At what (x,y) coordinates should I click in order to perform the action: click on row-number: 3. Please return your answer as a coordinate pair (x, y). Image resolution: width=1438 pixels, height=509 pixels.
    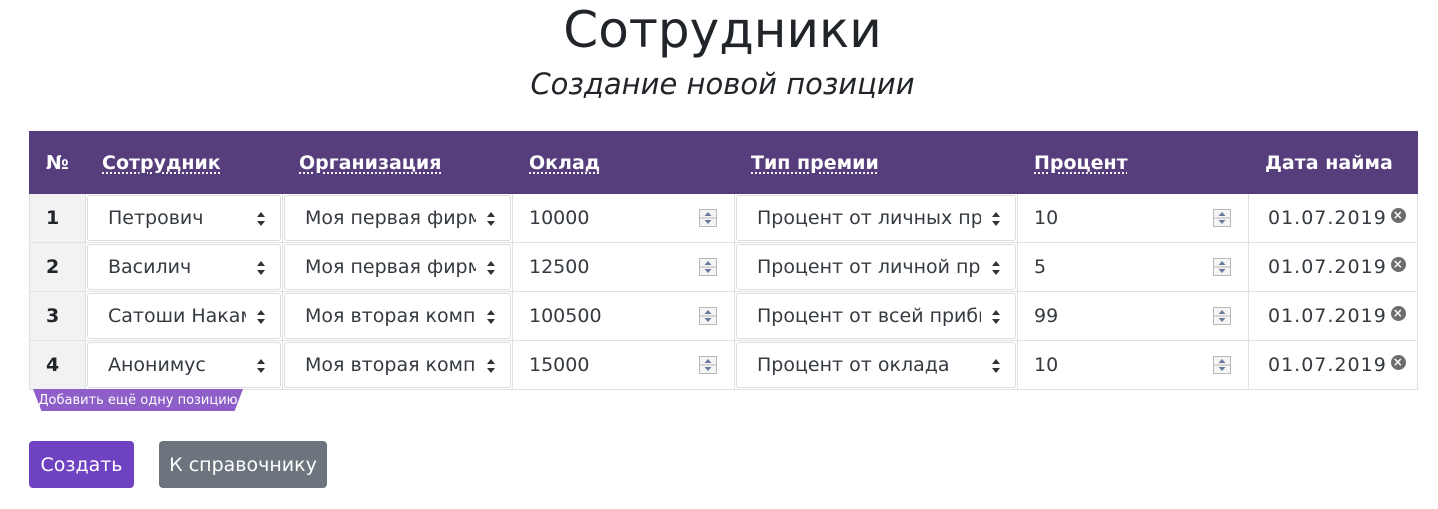
    Looking at the image, I should click on (57, 316).